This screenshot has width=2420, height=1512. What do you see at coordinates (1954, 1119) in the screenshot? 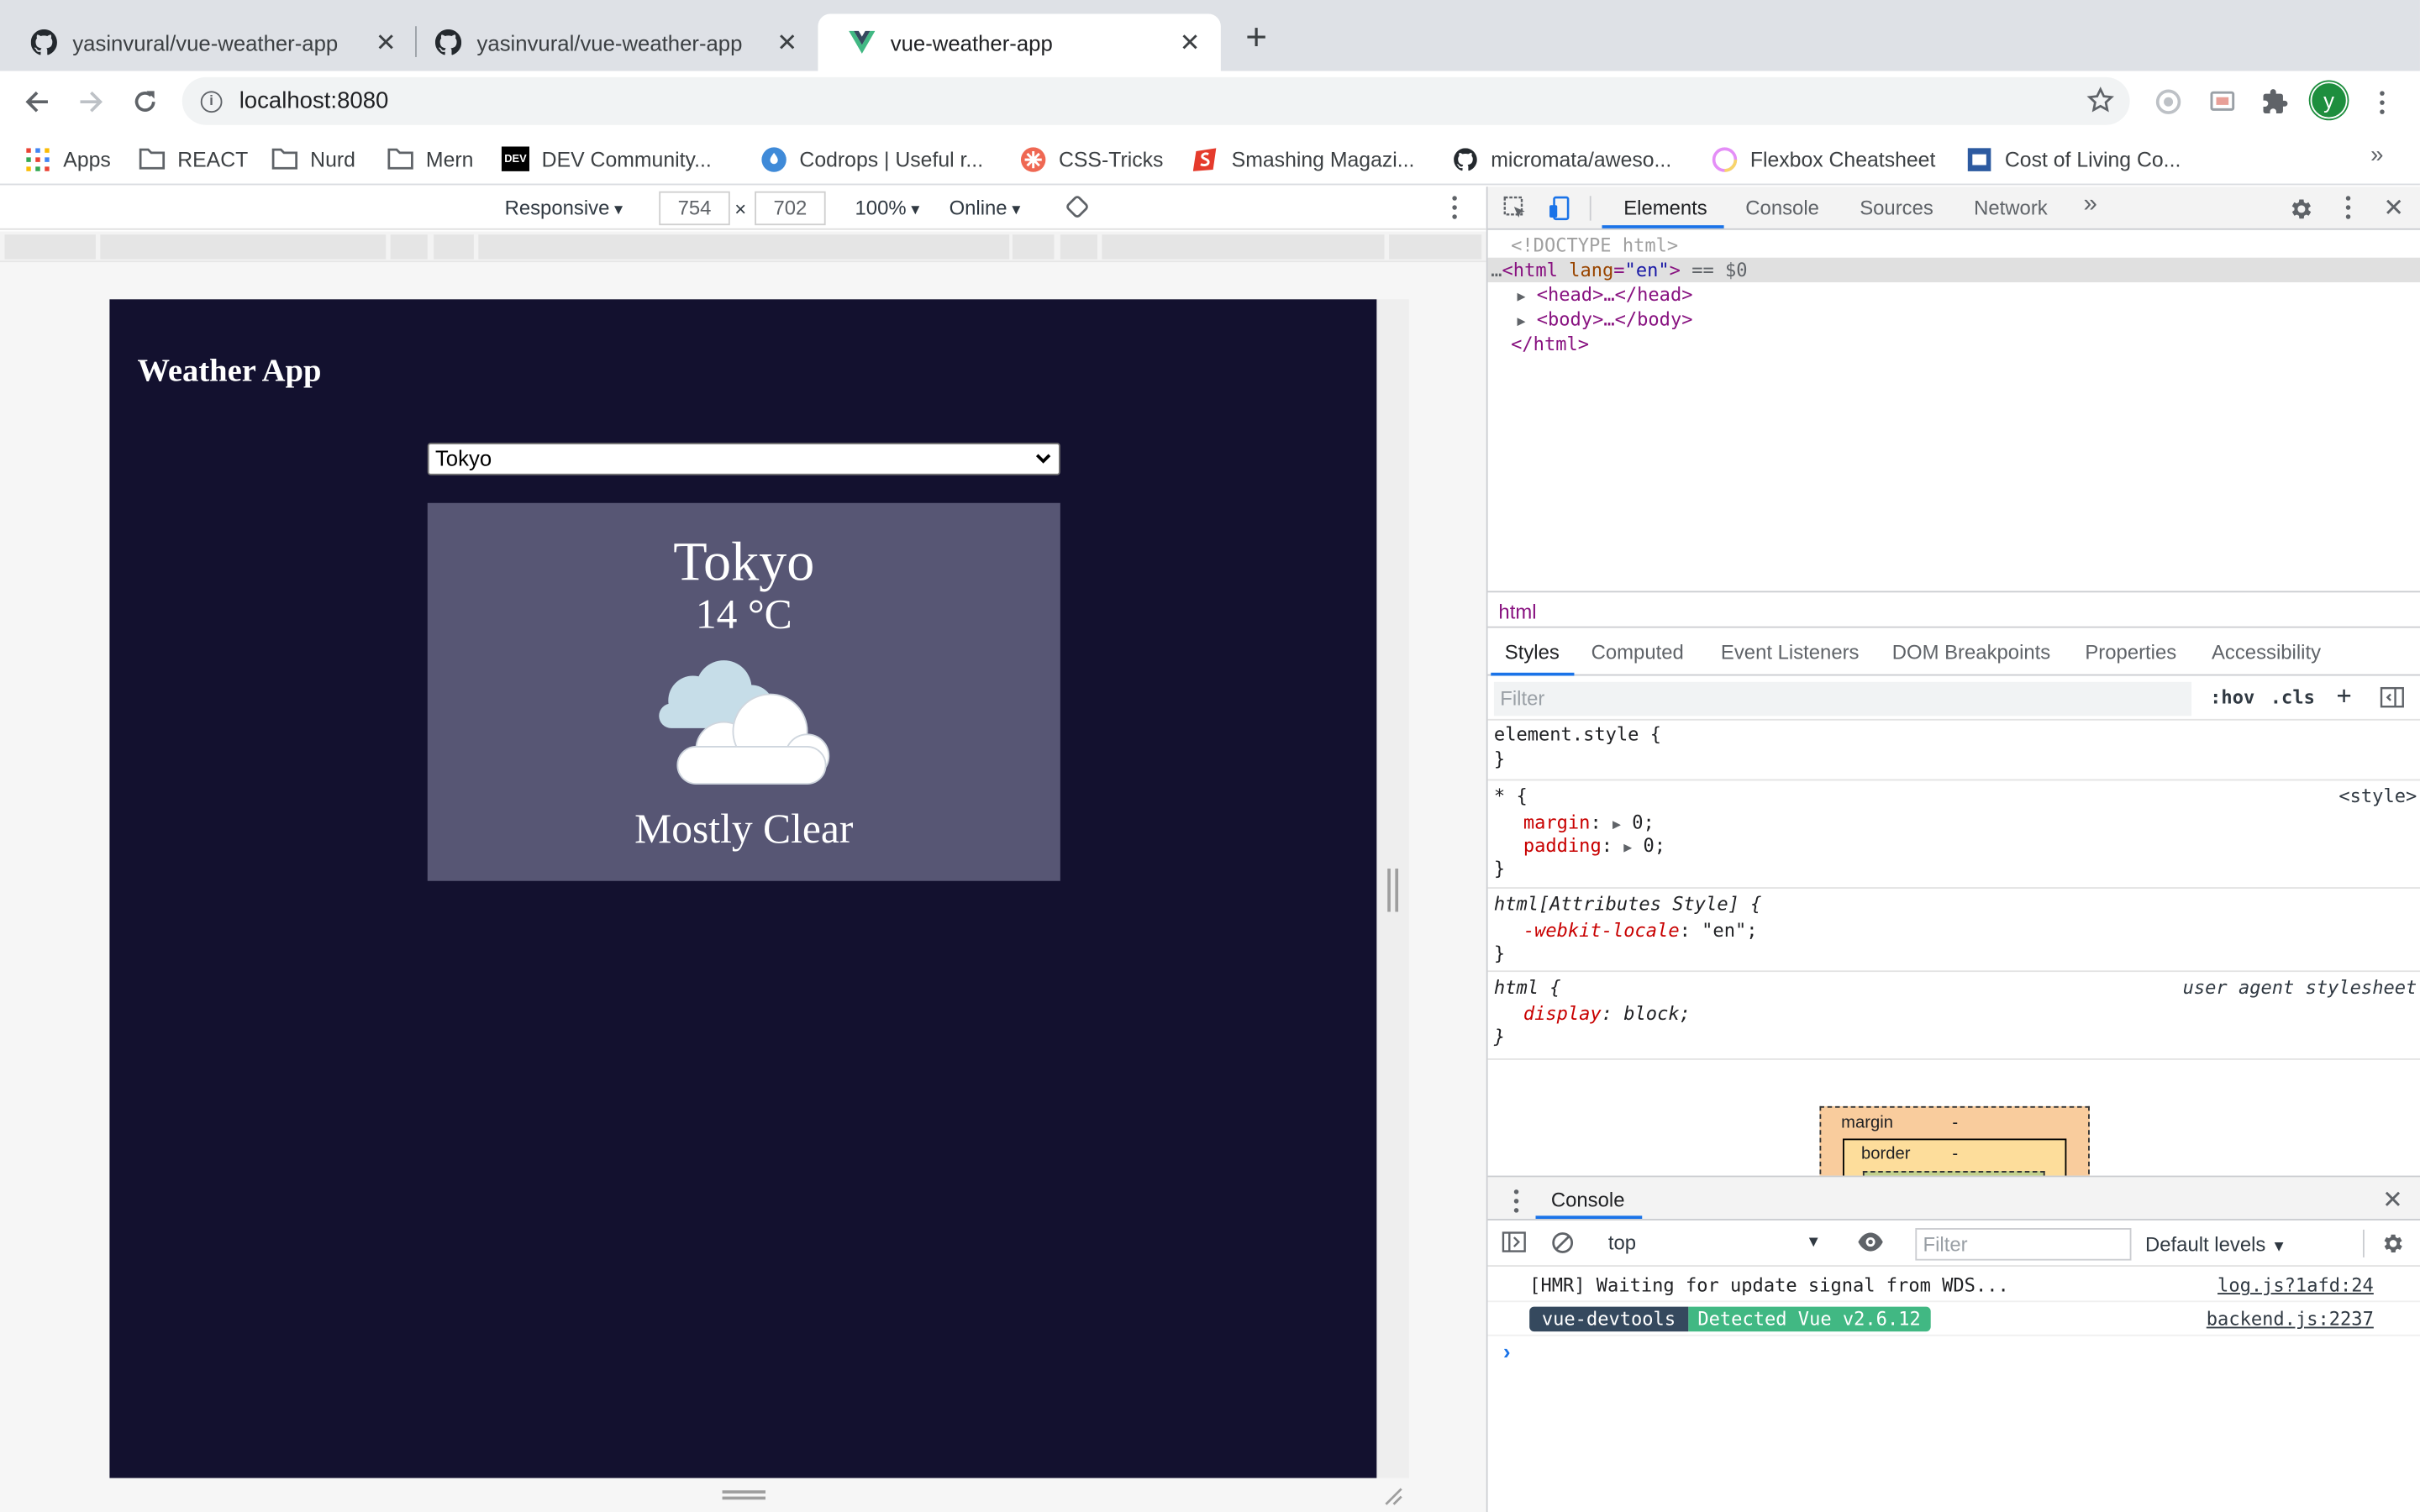
I see `box-model-diagram: margin - border -` at bounding box center [1954, 1119].